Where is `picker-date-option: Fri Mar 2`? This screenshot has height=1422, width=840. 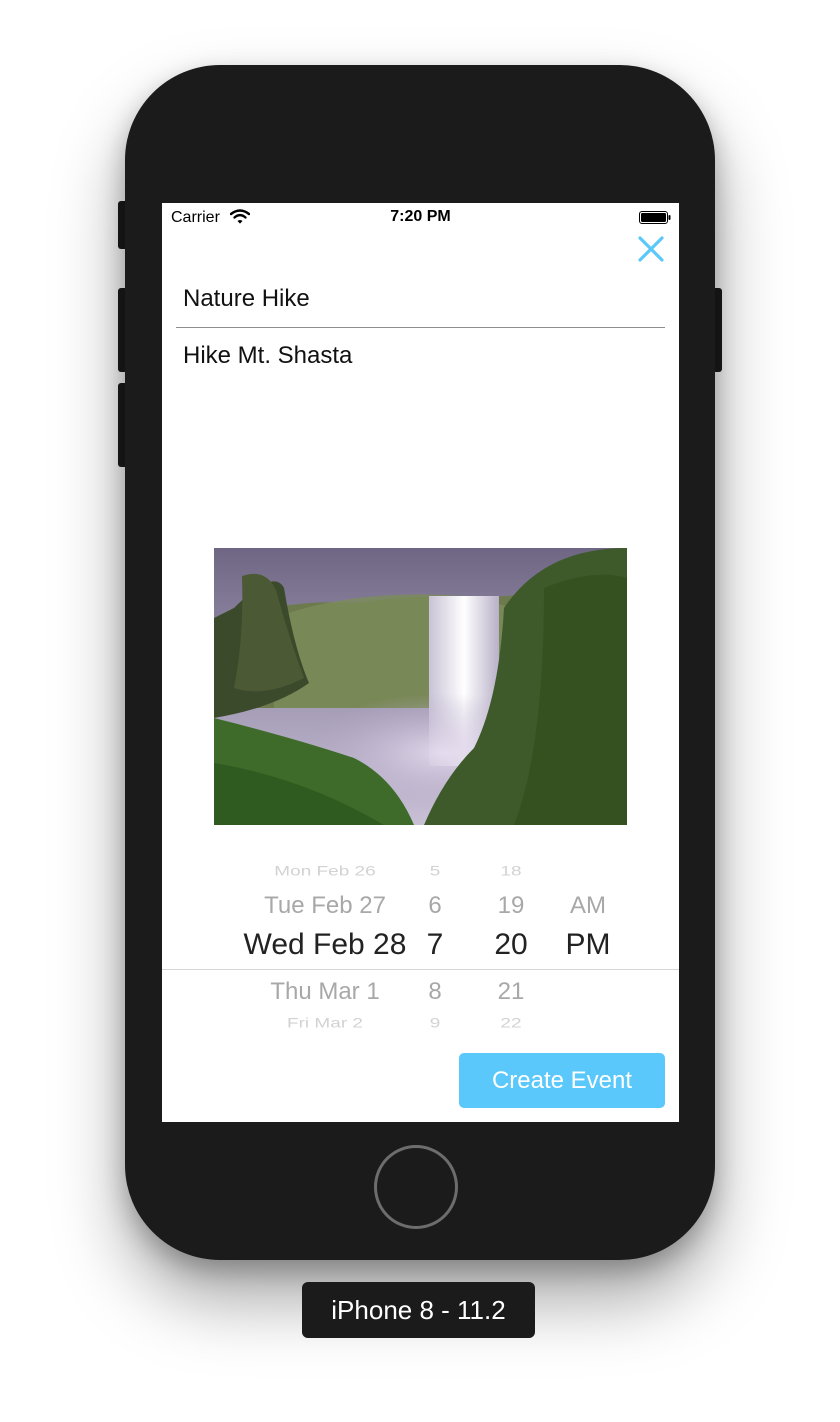
picker-date-option: Fri Mar 2 is located at coordinates (325, 1024).